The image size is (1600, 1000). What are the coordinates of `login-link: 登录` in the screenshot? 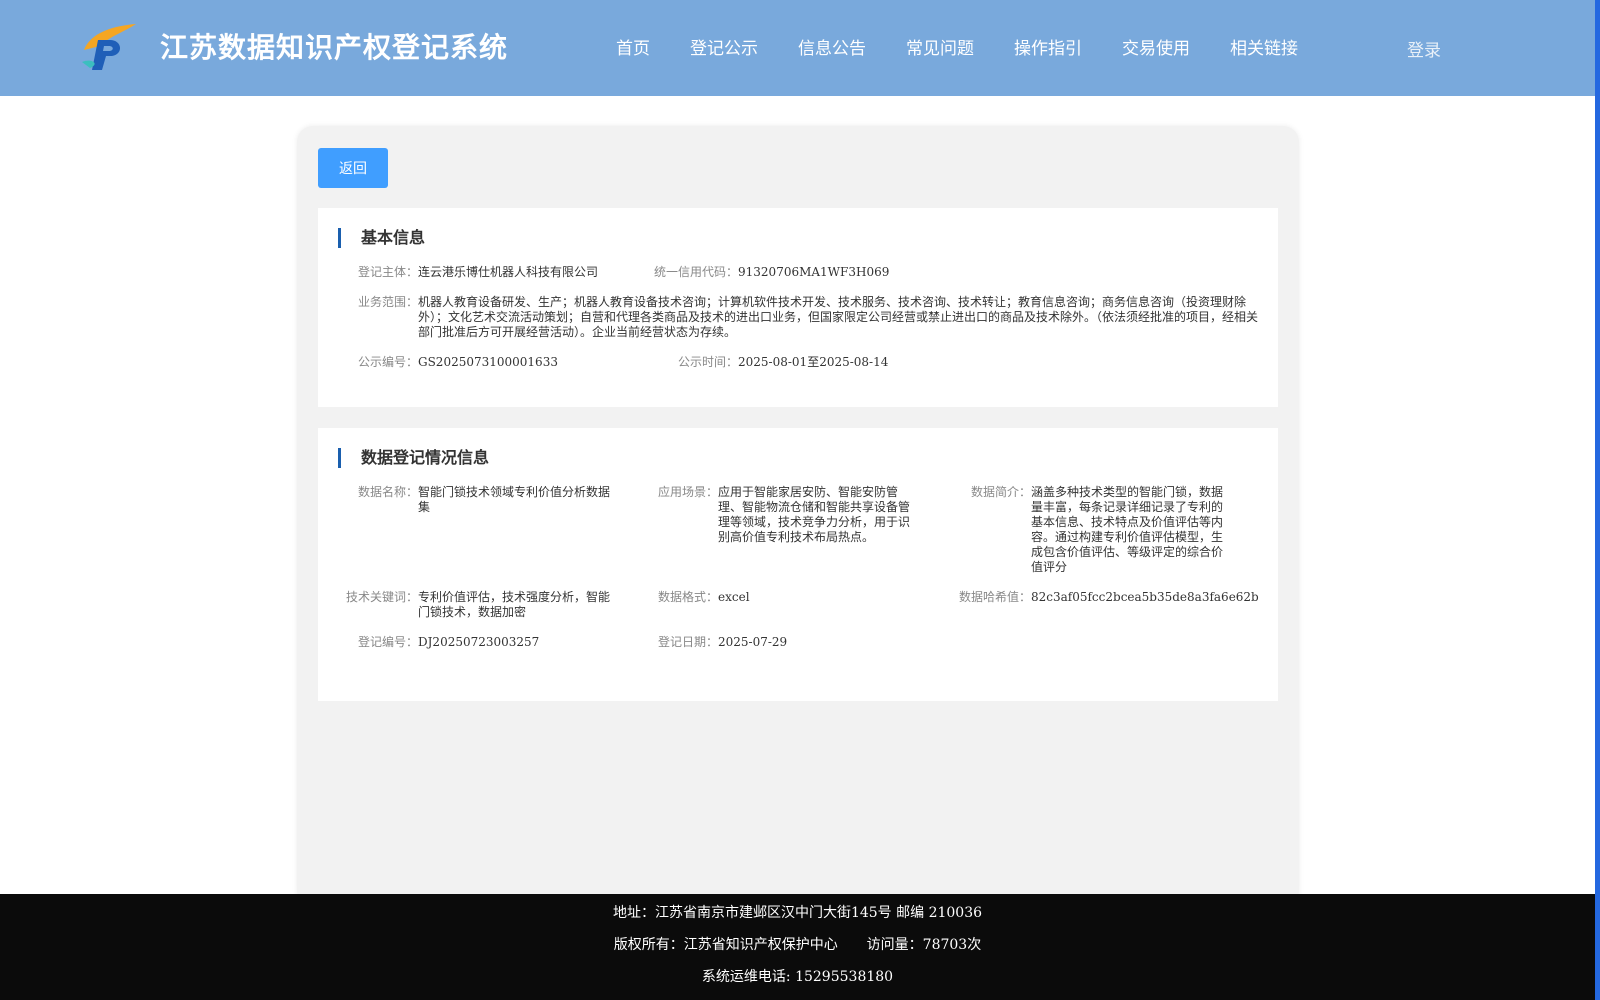 It's located at (1424, 48).